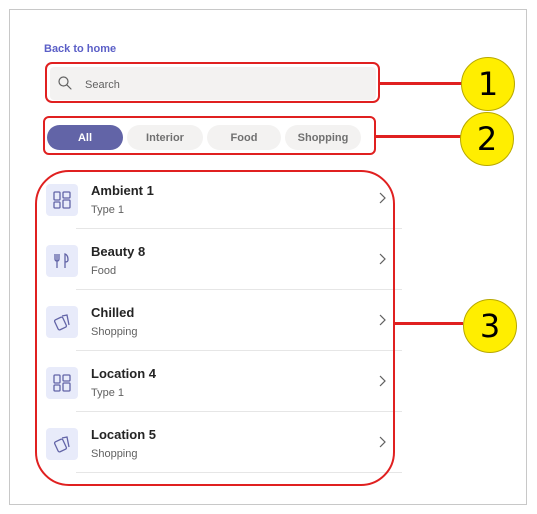 The width and height of the screenshot is (537, 514). I want to click on callout-badge-1: 1, so click(488, 84).